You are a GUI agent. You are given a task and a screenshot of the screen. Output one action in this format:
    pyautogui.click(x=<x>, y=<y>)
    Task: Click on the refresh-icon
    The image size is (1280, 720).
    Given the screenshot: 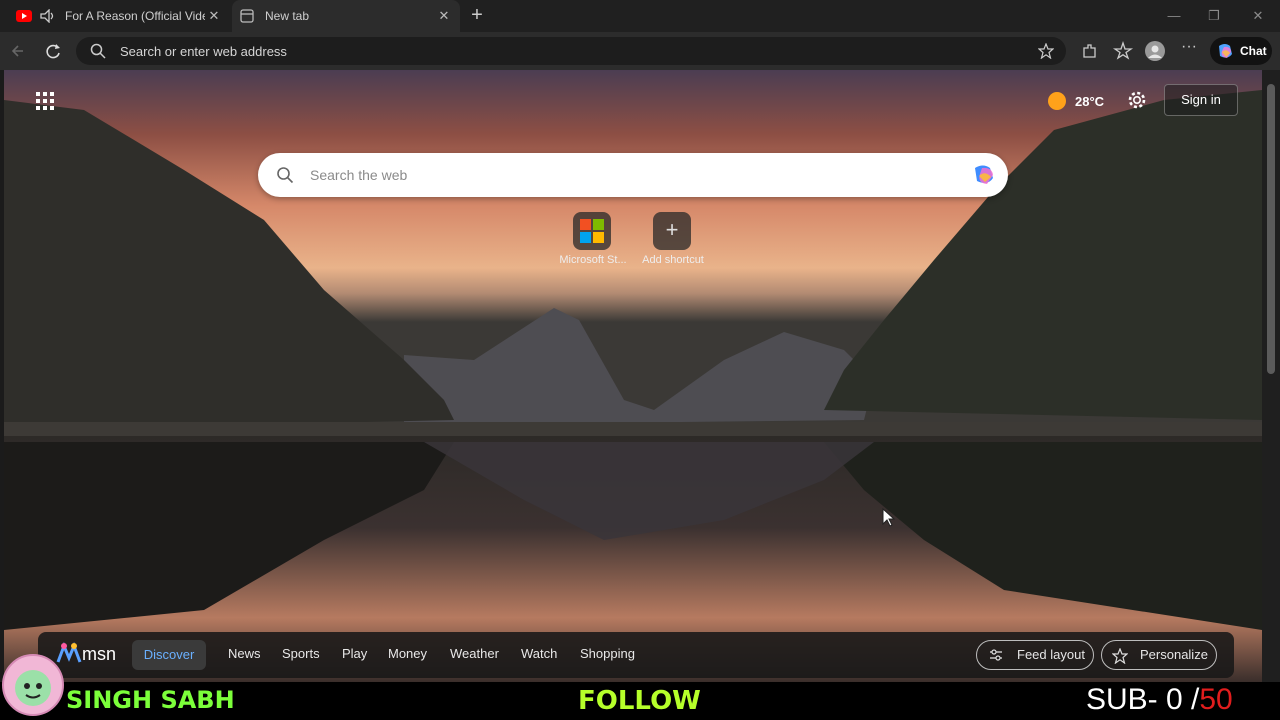 What is the action you would take?
    pyautogui.click(x=53, y=51)
    